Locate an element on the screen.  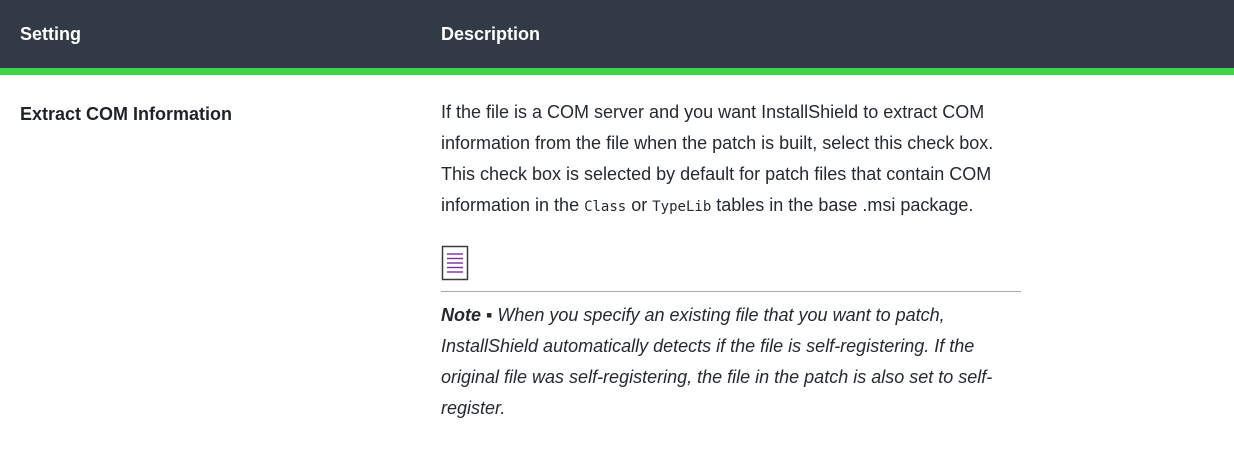
setting-name: Extract COM Information is located at coordinates (126, 114).